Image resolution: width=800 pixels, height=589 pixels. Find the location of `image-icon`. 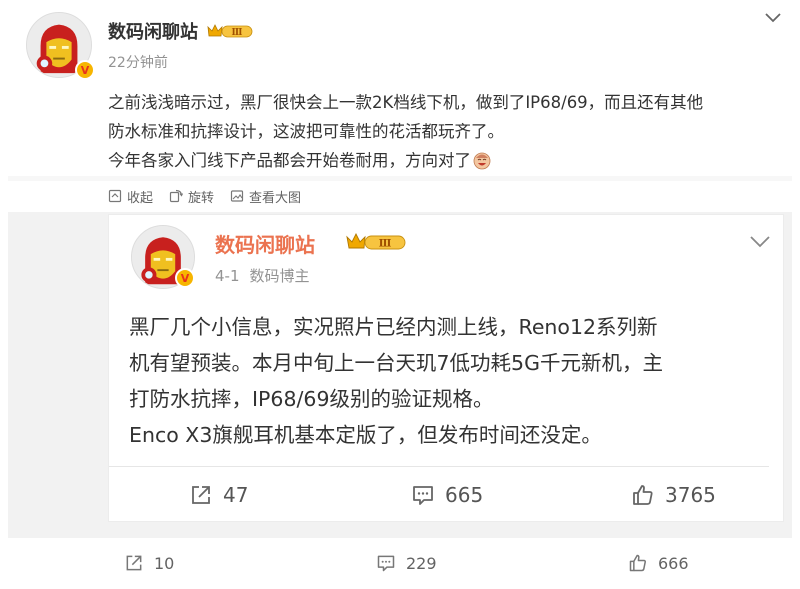

image-icon is located at coordinates (237, 196).